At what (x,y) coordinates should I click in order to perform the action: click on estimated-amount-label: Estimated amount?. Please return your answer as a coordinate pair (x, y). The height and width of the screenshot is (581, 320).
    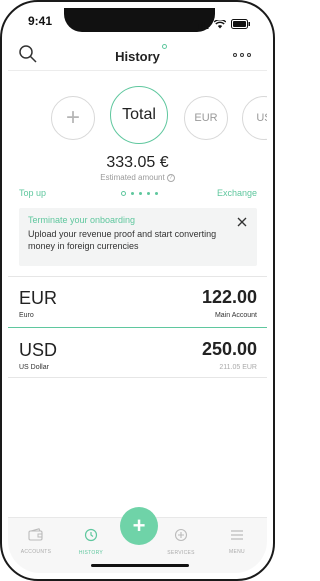
    Looking at the image, I should click on (137, 177).